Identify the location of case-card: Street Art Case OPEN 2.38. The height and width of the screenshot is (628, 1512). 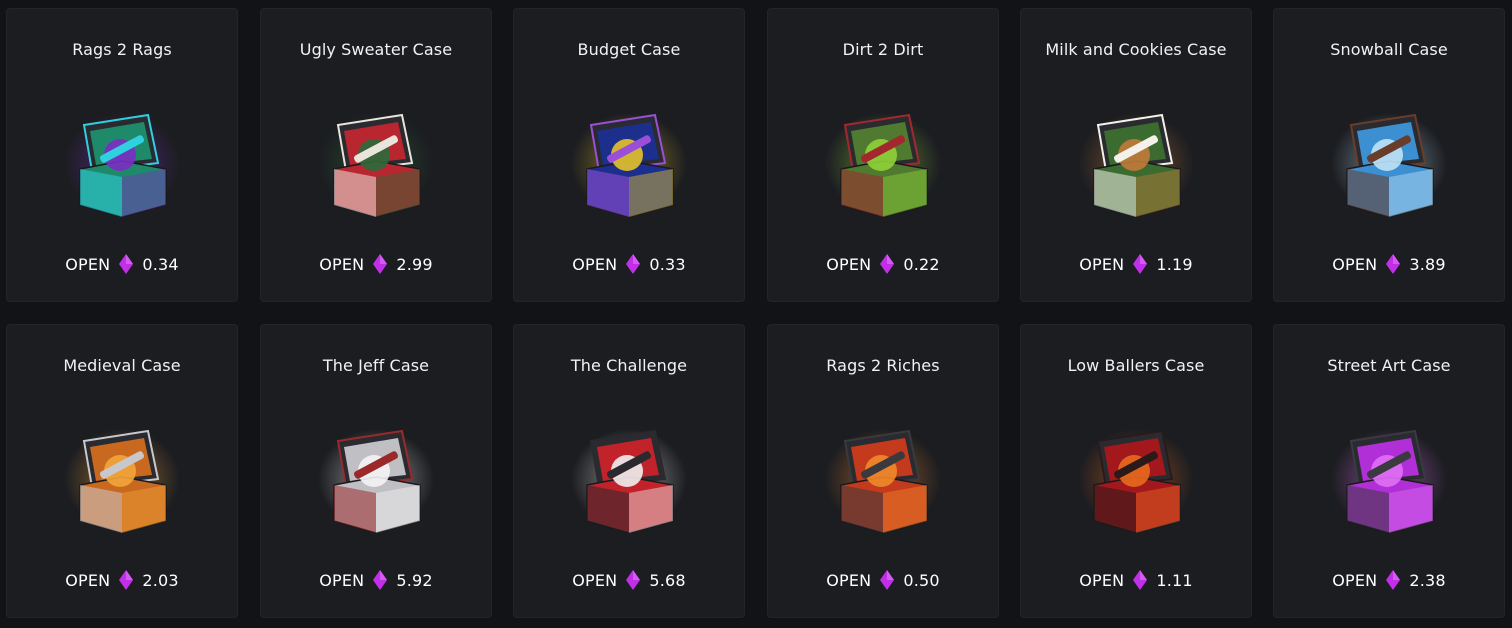
(1389, 471).